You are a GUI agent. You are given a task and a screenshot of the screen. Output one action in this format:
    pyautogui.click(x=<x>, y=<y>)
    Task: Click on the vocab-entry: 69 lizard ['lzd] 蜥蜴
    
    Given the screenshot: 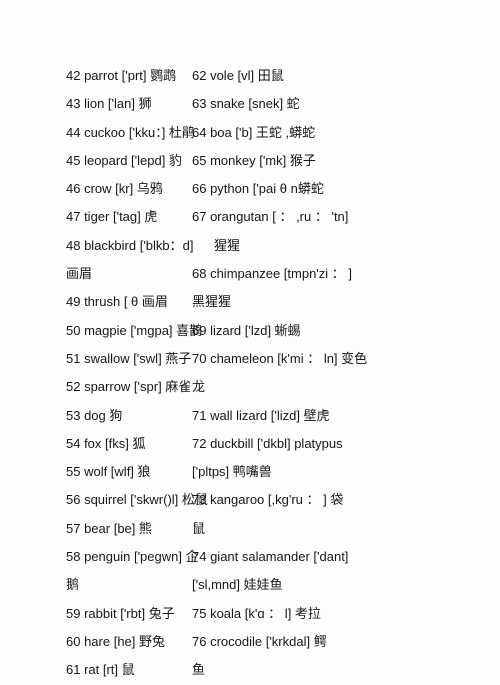 What is the action you would take?
    pyautogui.click(x=246, y=330)
    